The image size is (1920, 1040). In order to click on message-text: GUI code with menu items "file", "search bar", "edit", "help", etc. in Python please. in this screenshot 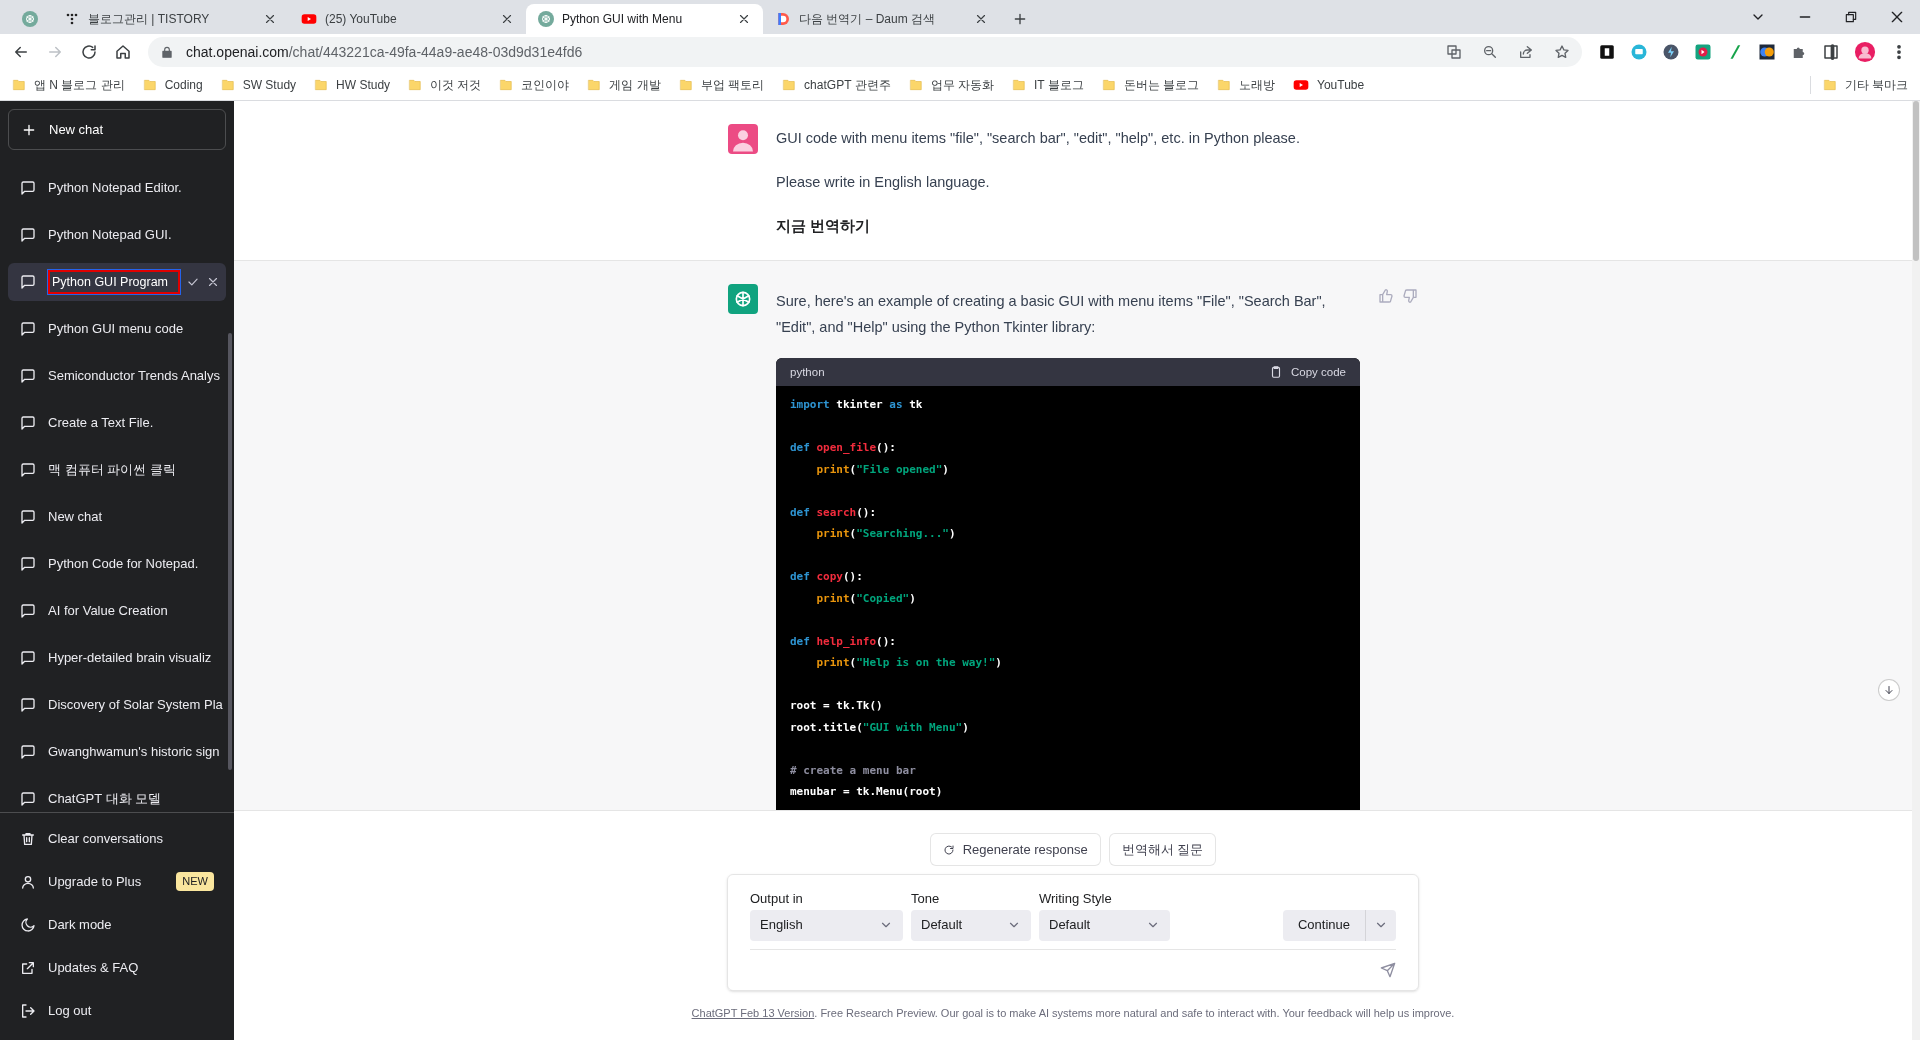, I will do `click(1038, 138)`.